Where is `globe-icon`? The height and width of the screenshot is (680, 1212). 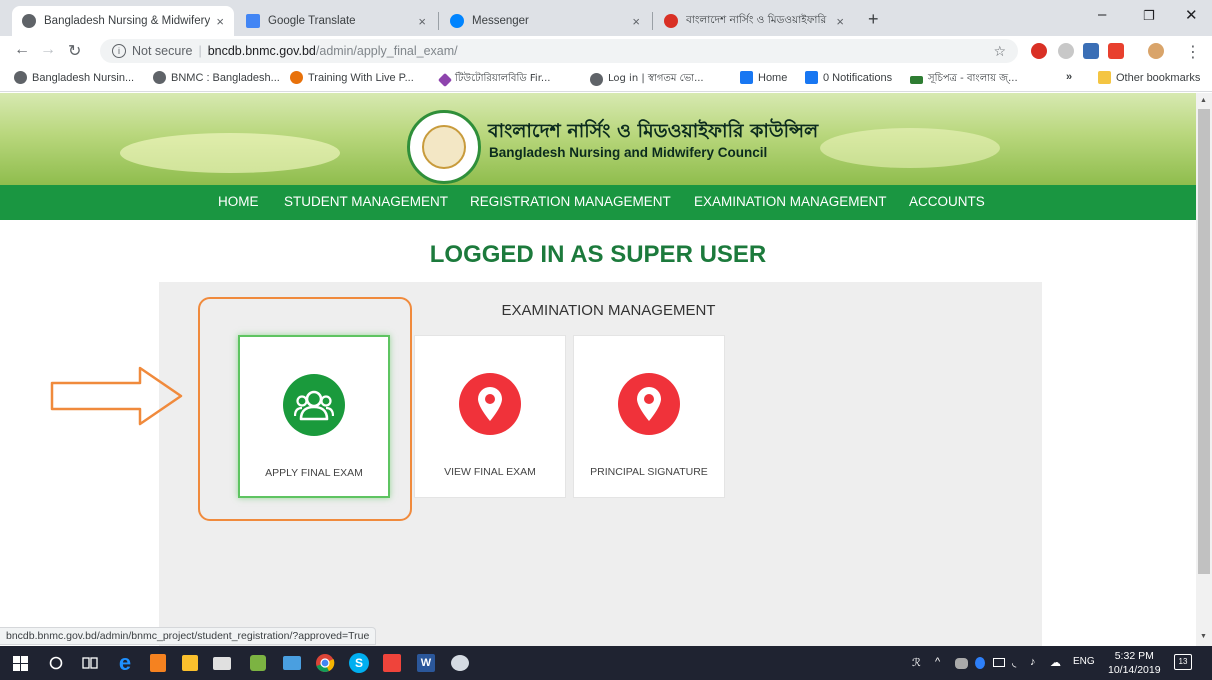
globe-icon is located at coordinates (159, 77).